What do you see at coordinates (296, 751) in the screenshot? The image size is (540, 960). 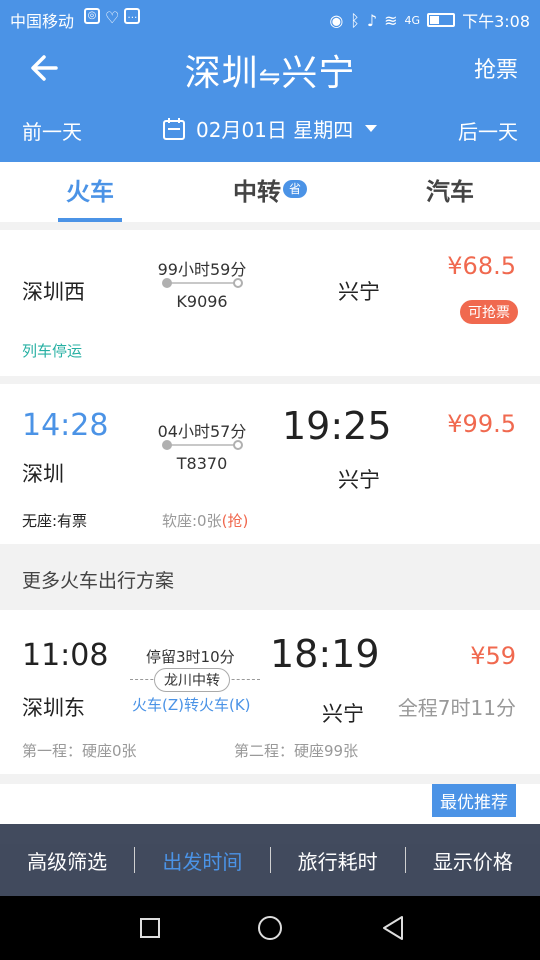 I see `leg2-info: 第二程：硬座99张` at bounding box center [296, 751].